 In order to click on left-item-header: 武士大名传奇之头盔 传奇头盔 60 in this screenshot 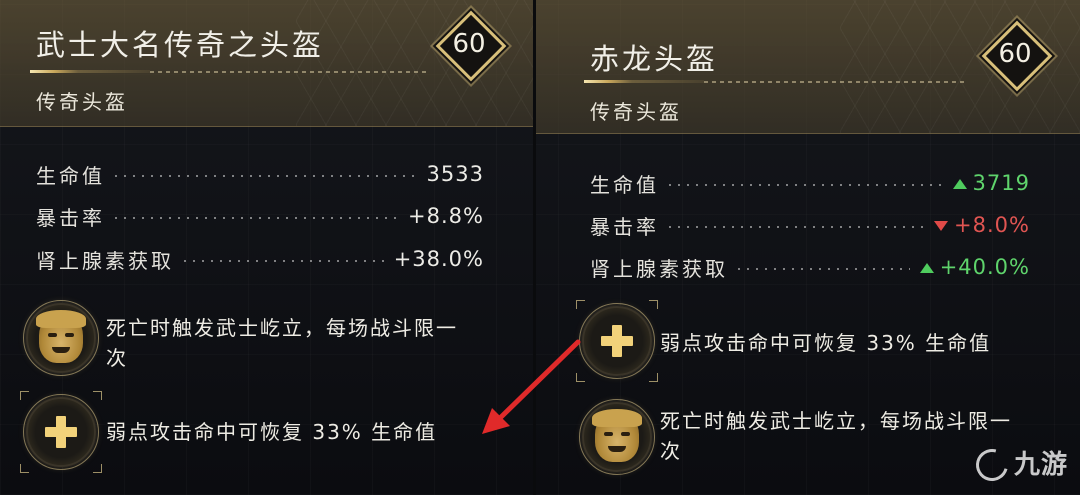, I will do `click(268, 63)`.